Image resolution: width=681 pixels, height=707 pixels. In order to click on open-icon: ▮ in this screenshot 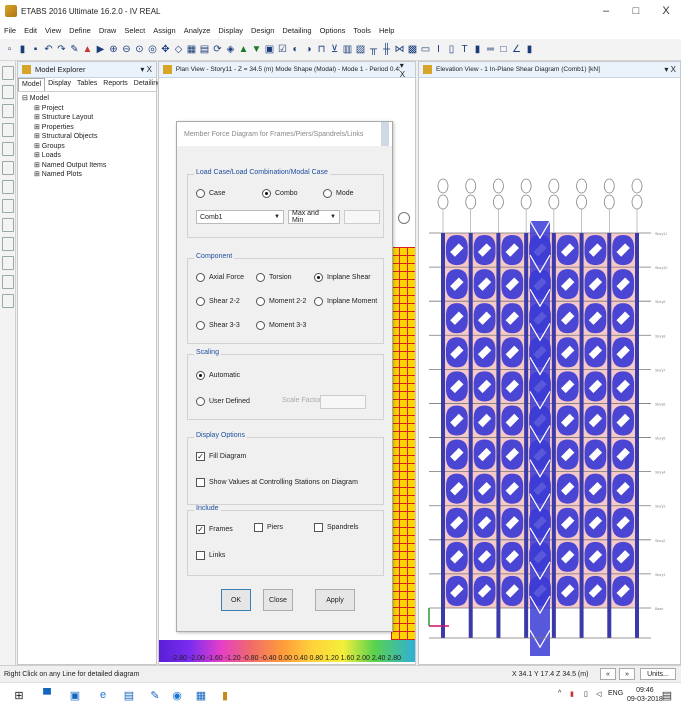, I will do `click(22, 50)`.